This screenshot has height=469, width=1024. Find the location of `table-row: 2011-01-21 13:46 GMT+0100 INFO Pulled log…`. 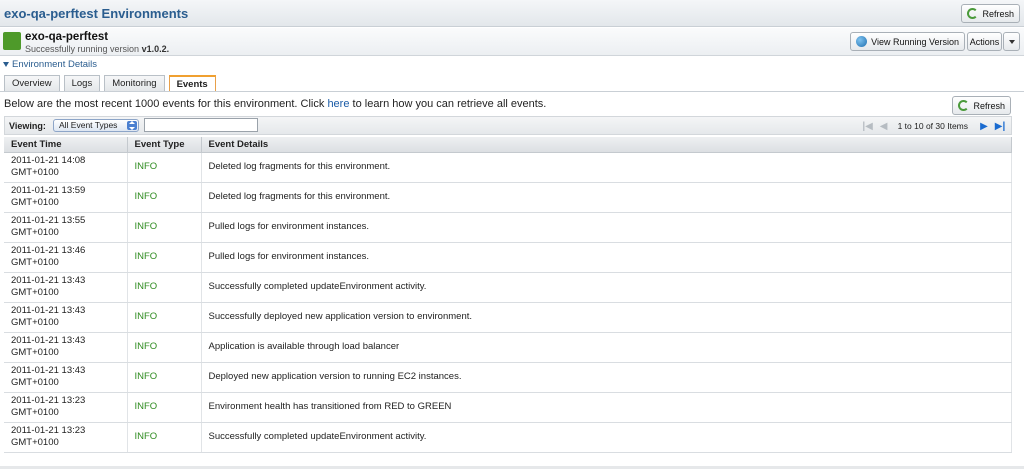

table-row: 2011-01-21 13:46 GMT+0100 INFO Pulled log… is located at coordinates (508, 257).